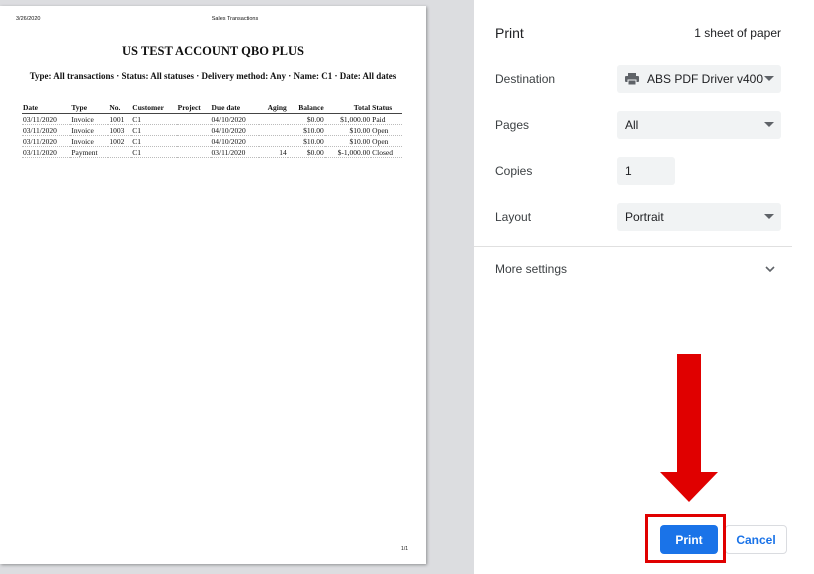 The height and width of the screenshot is (574, 814). I want to click on cancel-button: Cancel, so click(756, 539).